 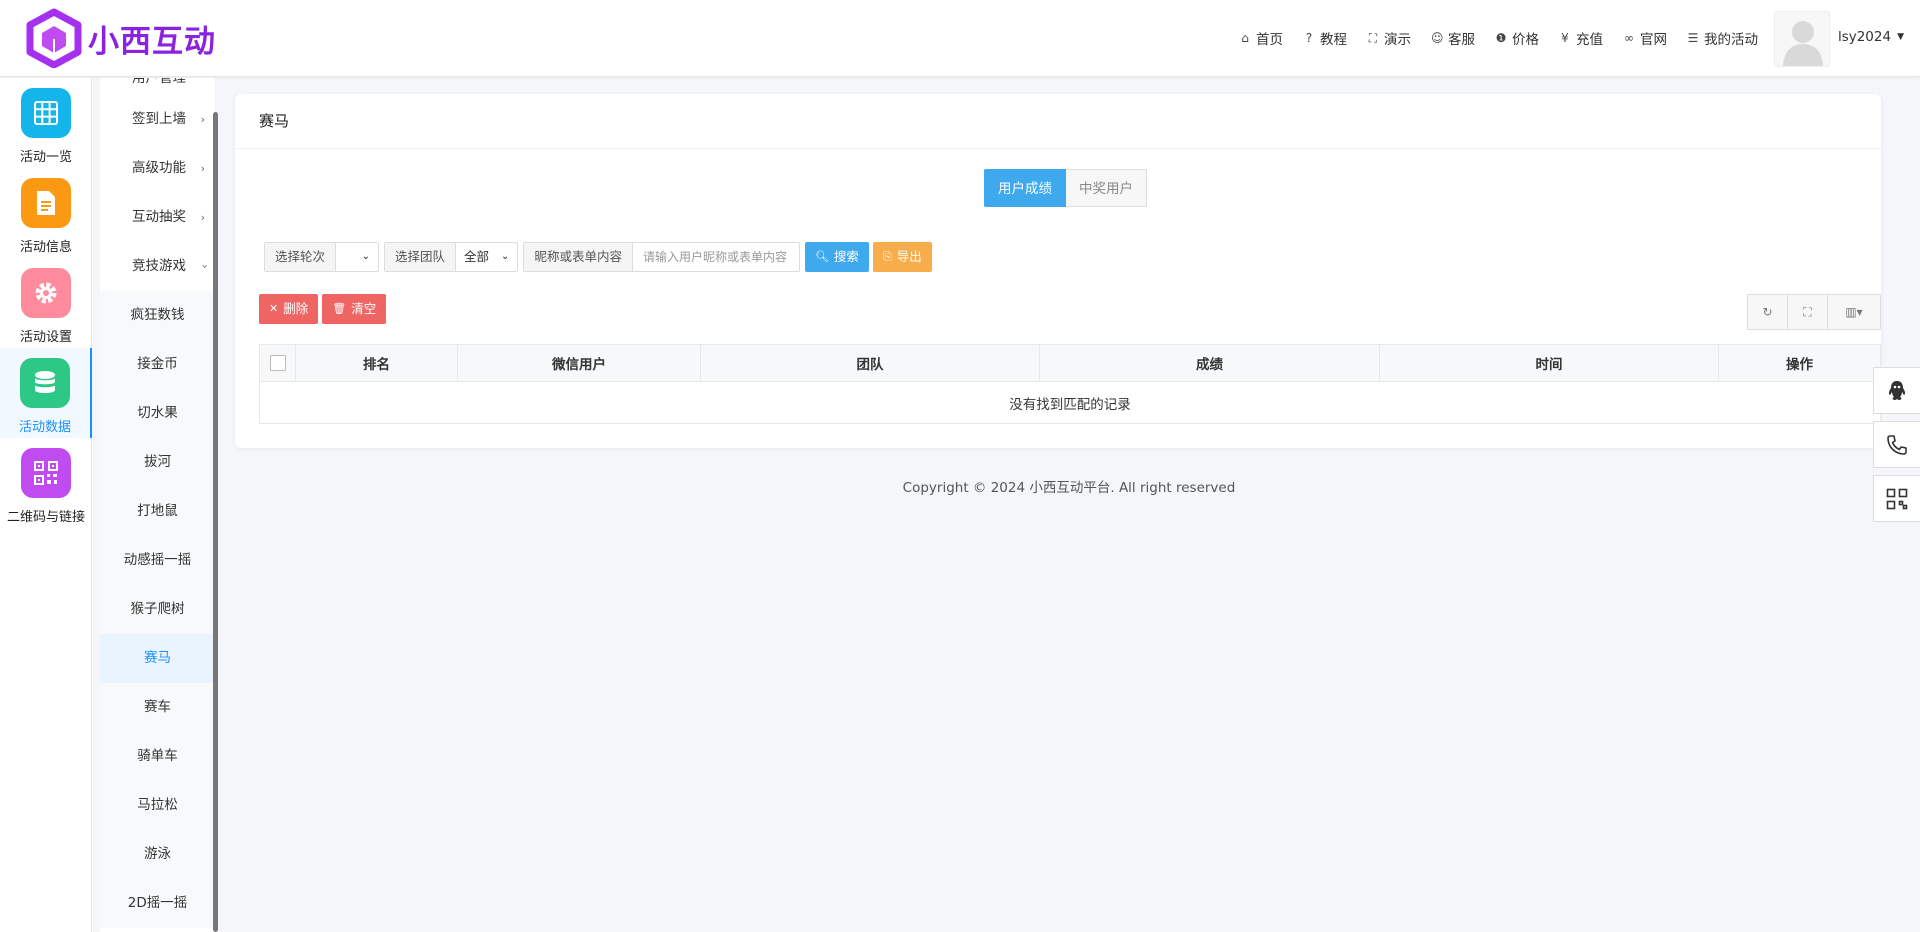 I want to click on rail-item-info: 活动信息, so click(x=46, y=213).